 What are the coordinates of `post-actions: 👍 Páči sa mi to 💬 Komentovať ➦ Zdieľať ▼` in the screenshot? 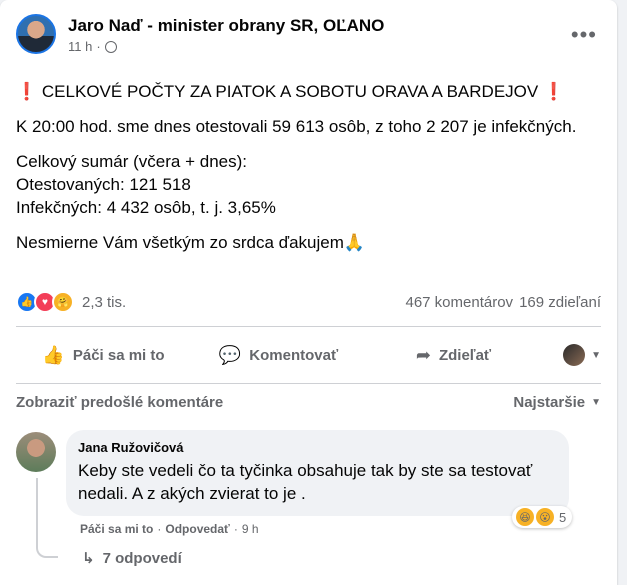 It's located at (308, 355).